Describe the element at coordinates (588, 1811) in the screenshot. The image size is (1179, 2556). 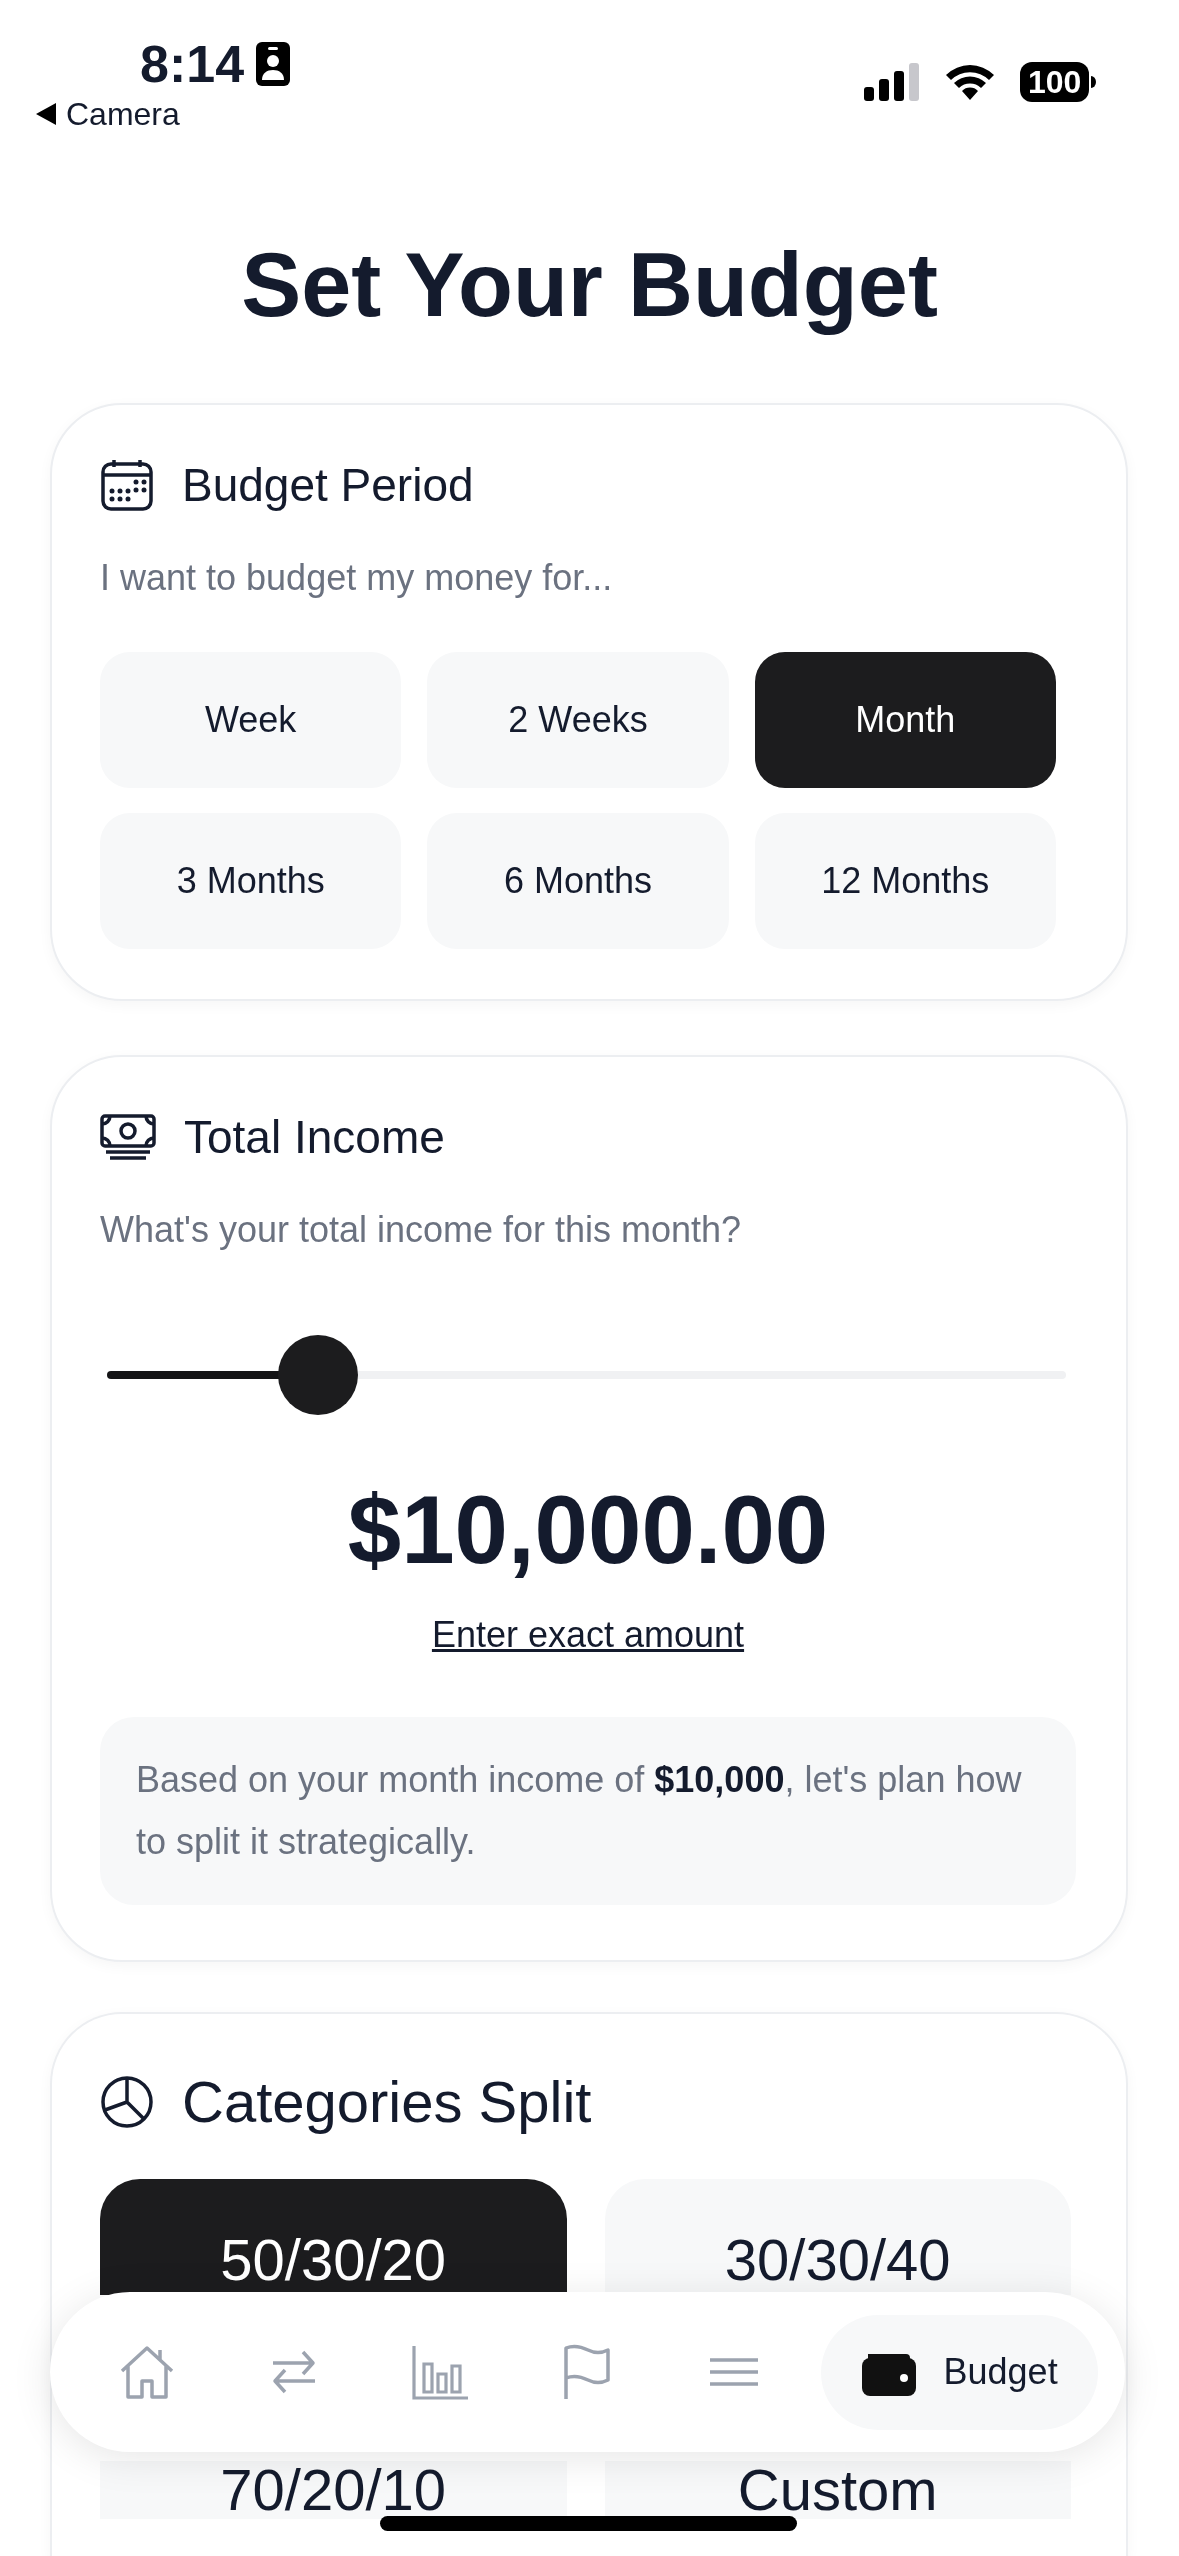
I see `income-note: Based on your month income of $10,000, let's plan how to split it strategically.` at that location.